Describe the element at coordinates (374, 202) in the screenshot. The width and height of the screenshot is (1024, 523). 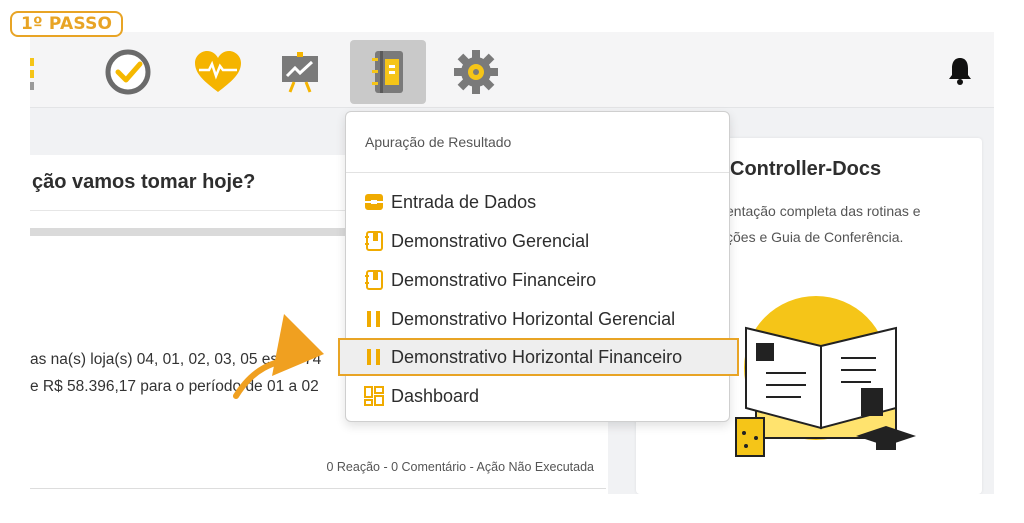
I see `inbox-icon` at that location.